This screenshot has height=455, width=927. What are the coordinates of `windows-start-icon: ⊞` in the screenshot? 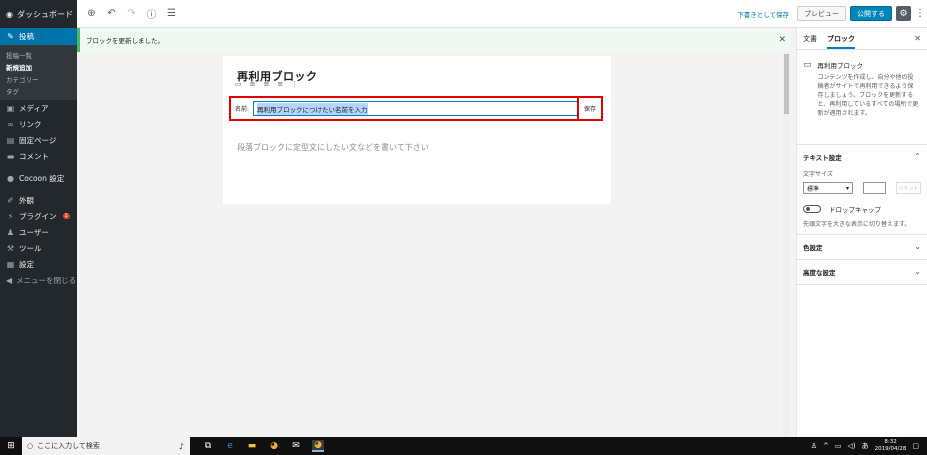 It's located at (11, 446).